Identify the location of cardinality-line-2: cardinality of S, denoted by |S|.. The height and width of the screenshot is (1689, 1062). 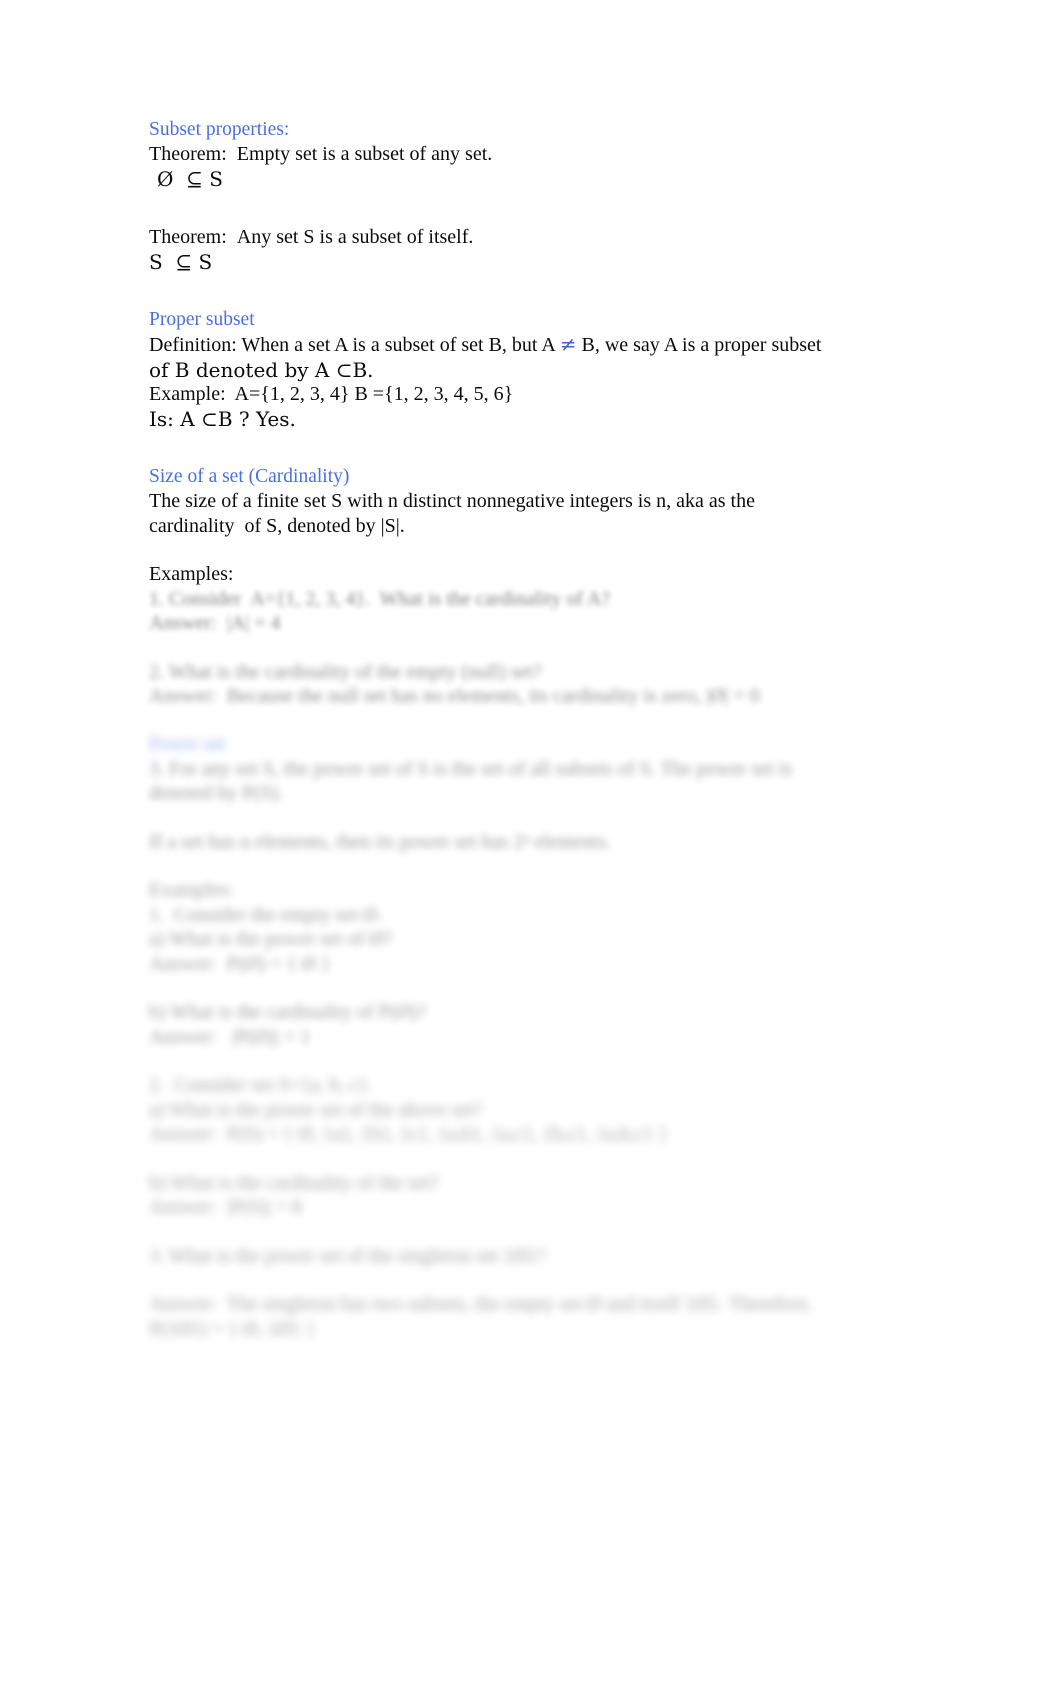
(277, 525).